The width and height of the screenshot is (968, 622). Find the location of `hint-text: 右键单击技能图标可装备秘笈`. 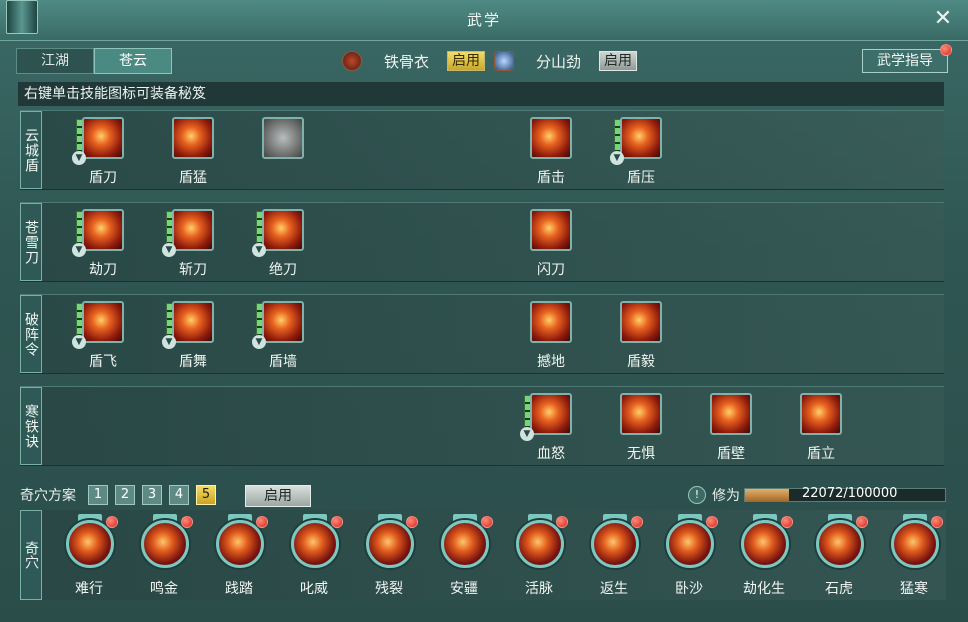

hint-text: 右键单击技能图标可装备秘笈 is located at coordinates (481, 94).